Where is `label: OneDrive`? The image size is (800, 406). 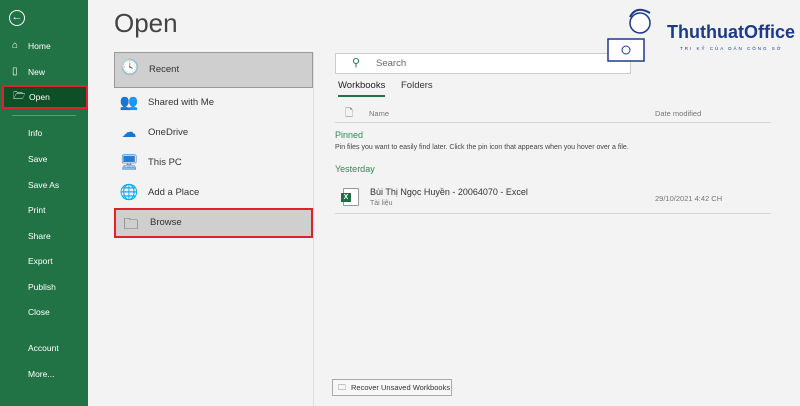
label: OneDrive is located at coordinates (168, 132).